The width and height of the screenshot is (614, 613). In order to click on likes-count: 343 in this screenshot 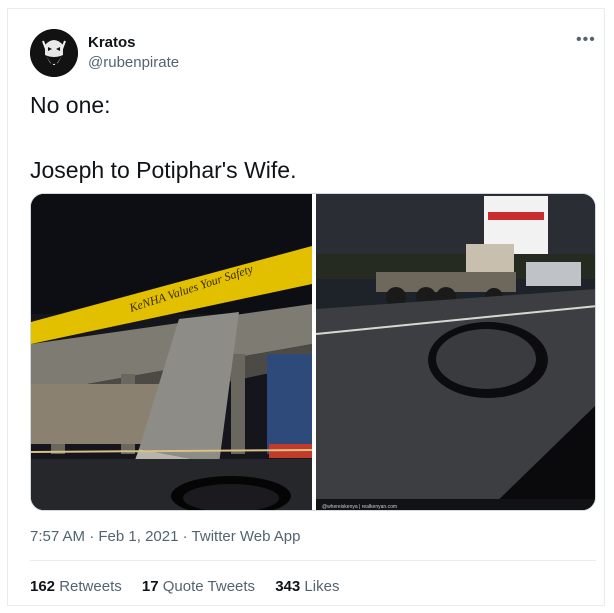, I will do `click(288, 586)`.